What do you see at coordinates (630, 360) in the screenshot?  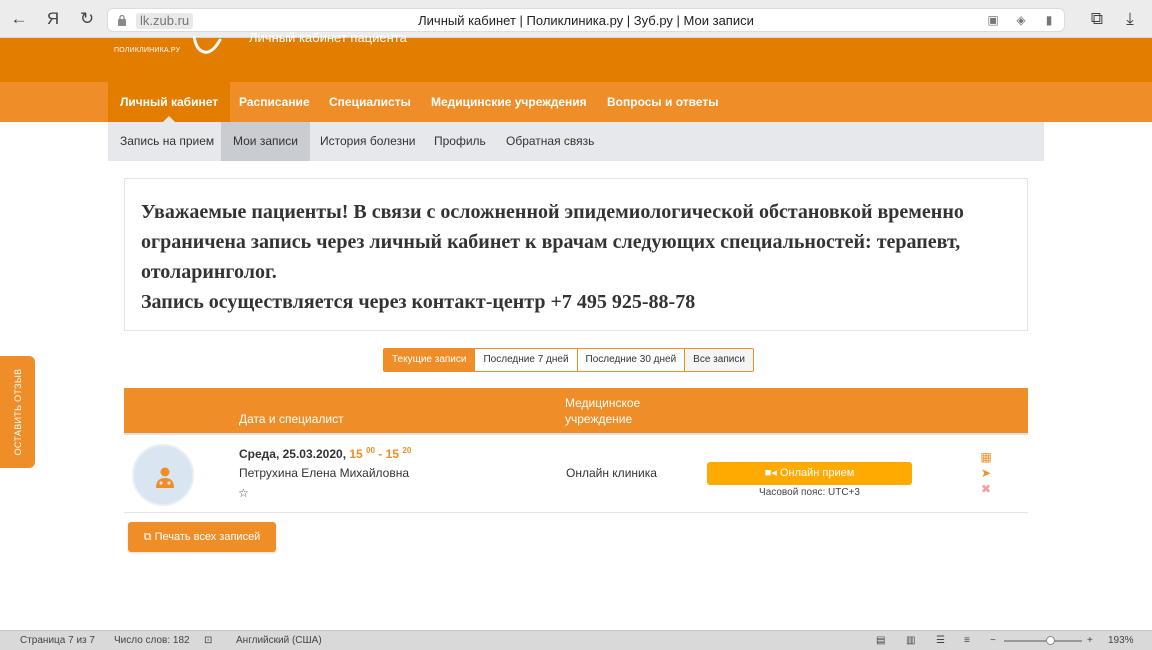 I see `filter-last-30-days: Последние 30 дней` at bounding box center [630, 360].